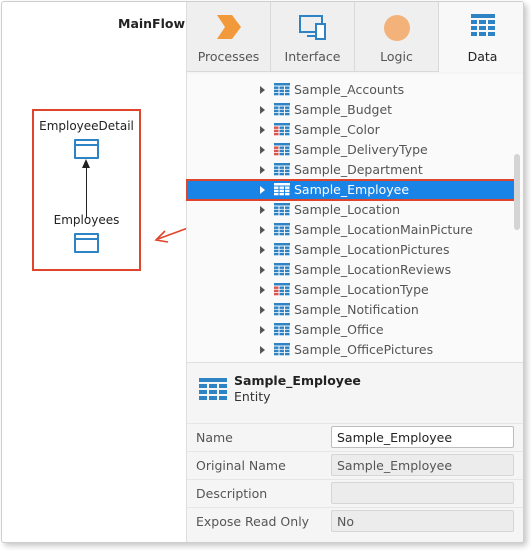  Describe the element at coordinates (337, 129) in the screenshot. I see `tree-item-label: Sample_Color` at that location.